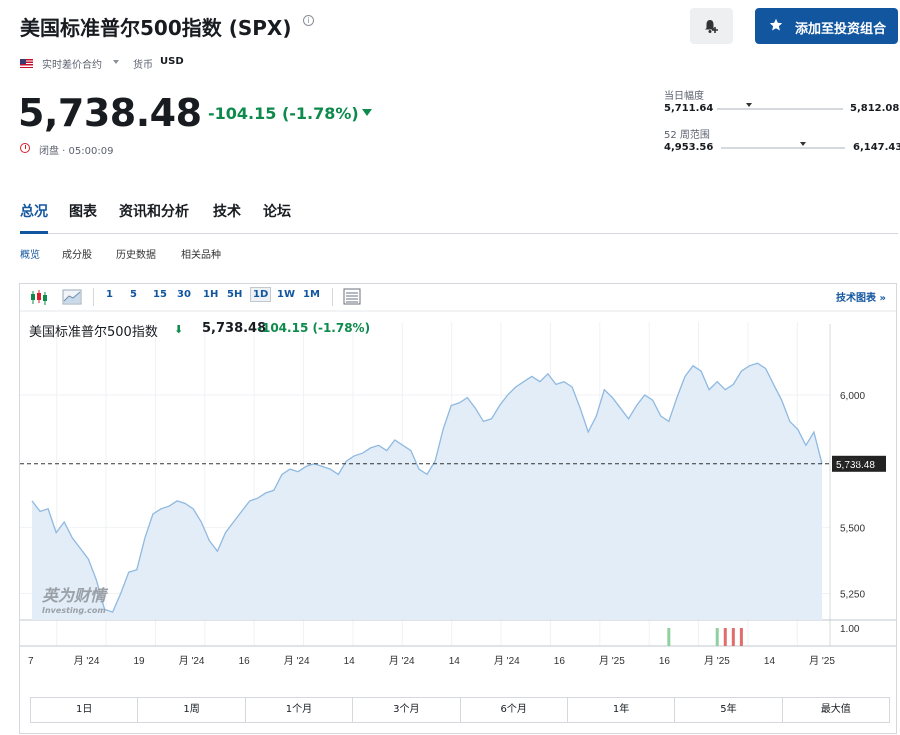 This screenshot has height=735, width=900. I want to click on y-axis: 6,000 5,750 5,500 5,250 1.00, so click(852, 513).